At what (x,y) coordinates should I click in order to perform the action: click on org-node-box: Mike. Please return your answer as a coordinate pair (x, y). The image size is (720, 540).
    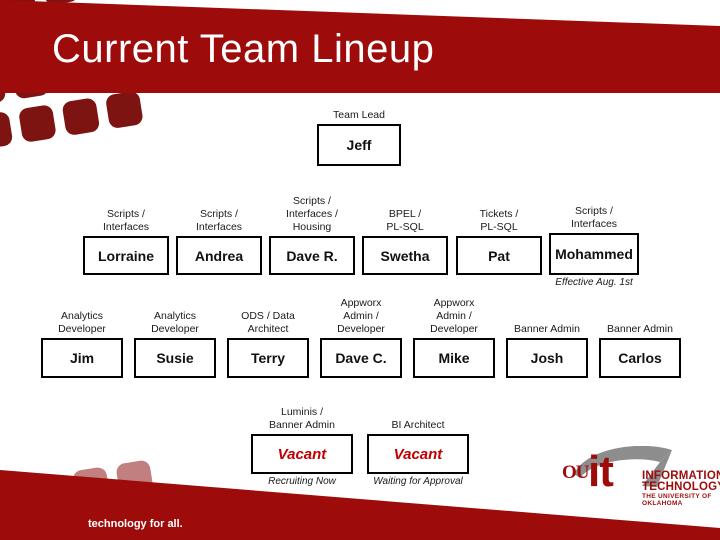
    Looking at the image, I should click on (454, 358).